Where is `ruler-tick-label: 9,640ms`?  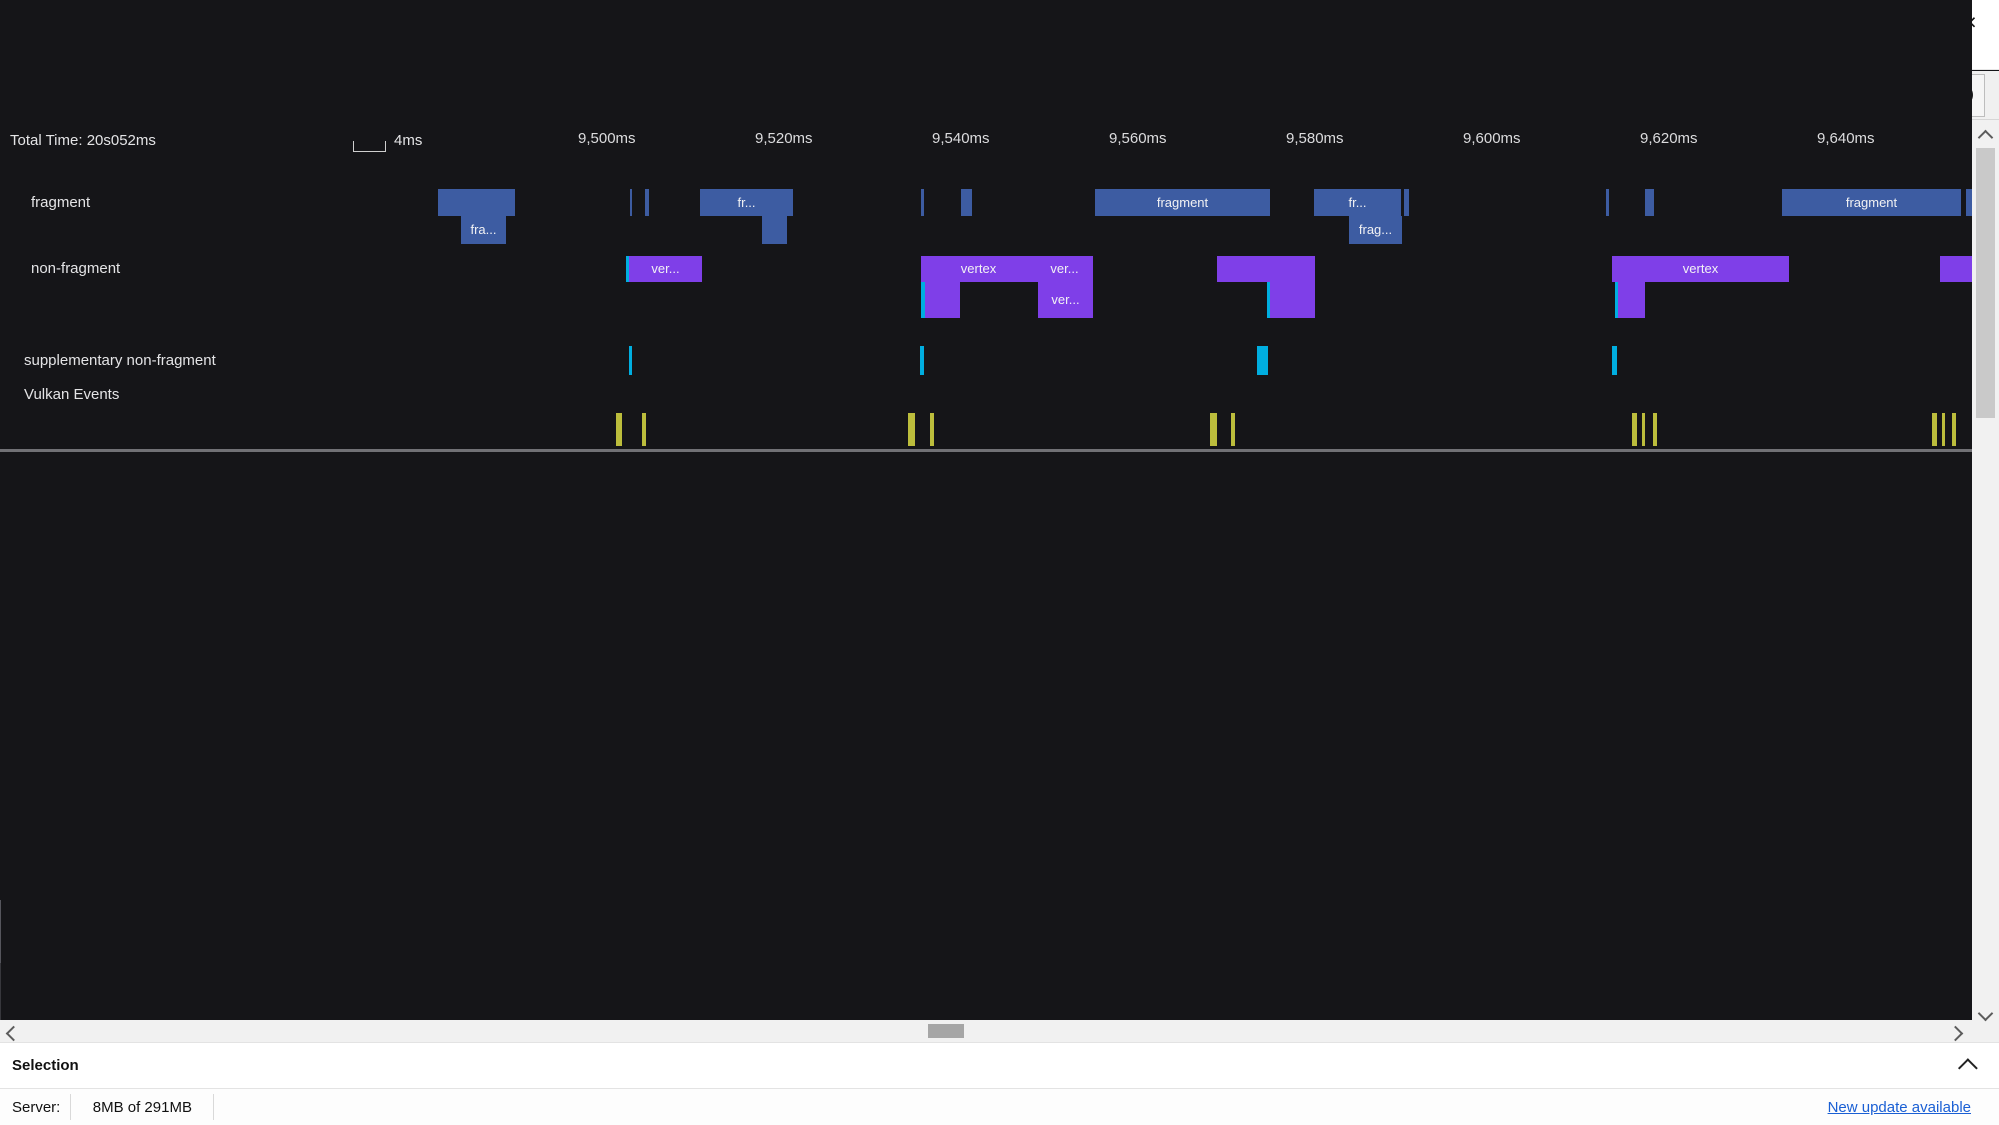 ruler-tick-label: 9,640ms is located at coordinates (1846, 138).